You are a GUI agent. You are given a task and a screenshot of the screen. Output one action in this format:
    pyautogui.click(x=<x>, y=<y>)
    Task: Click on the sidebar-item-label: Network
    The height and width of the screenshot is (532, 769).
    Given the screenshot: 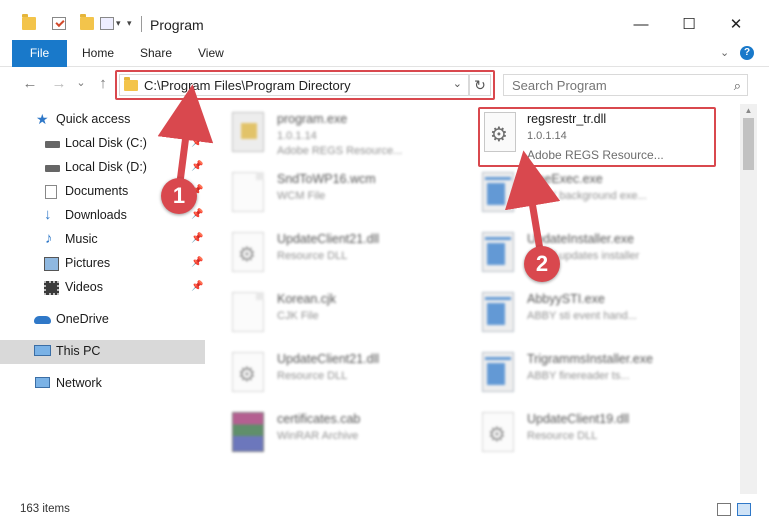 What is the action you would take?
    pyautogui.click(x=79, y=383)
    